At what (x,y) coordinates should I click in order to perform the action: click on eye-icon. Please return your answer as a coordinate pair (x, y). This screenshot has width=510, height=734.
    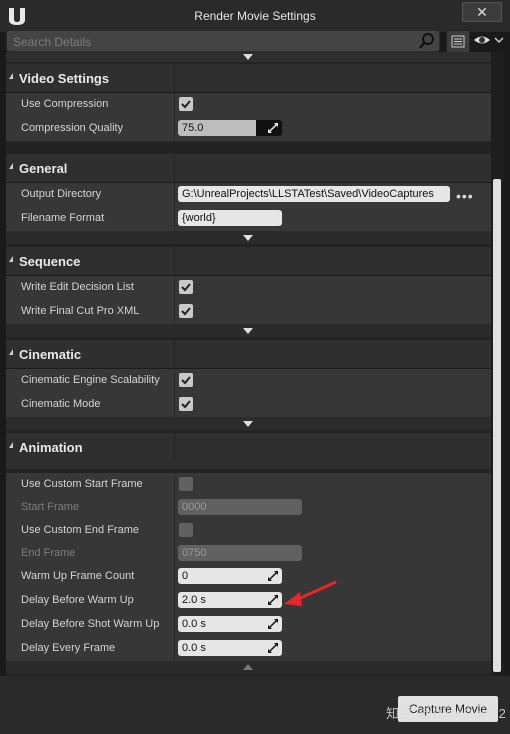
    Looking at the image, I should click on (489, 40).